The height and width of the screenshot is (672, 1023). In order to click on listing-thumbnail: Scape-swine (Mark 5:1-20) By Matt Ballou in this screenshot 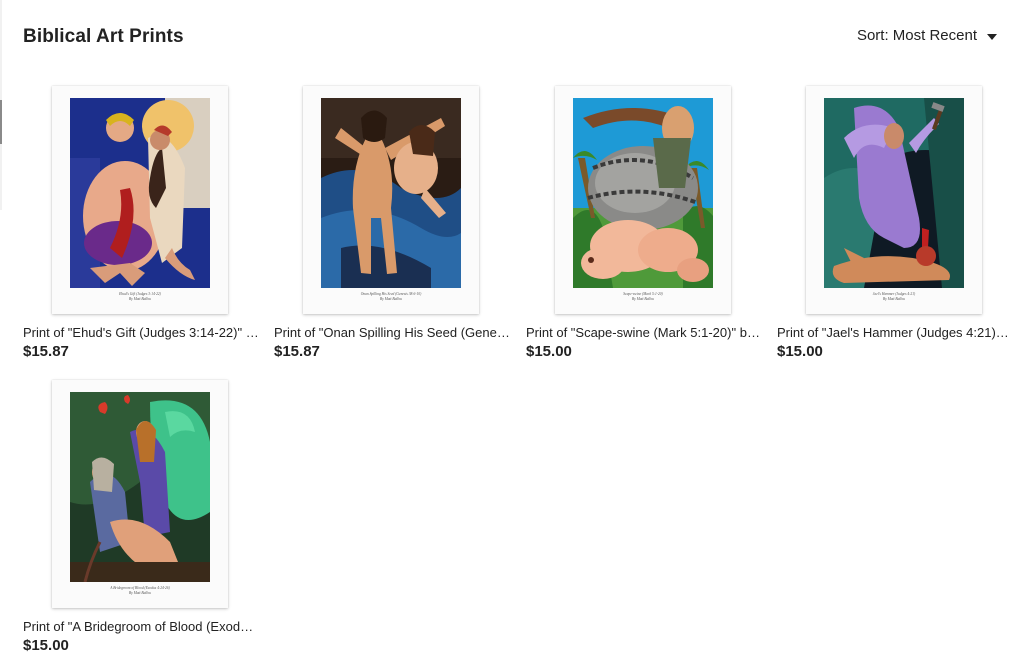, I will do `click(644, 201)`.